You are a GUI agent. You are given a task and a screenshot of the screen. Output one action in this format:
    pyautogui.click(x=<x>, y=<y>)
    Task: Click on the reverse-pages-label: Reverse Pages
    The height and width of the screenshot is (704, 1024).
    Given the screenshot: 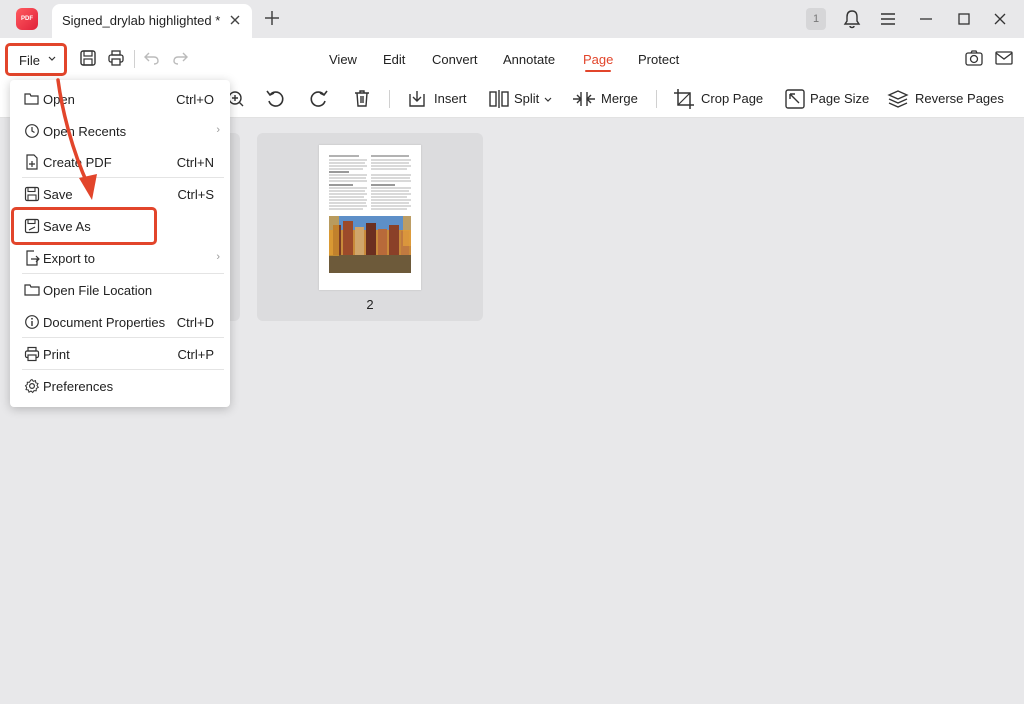 What is the action you would take?
    pyautogui.click(x=959, y=98)
    